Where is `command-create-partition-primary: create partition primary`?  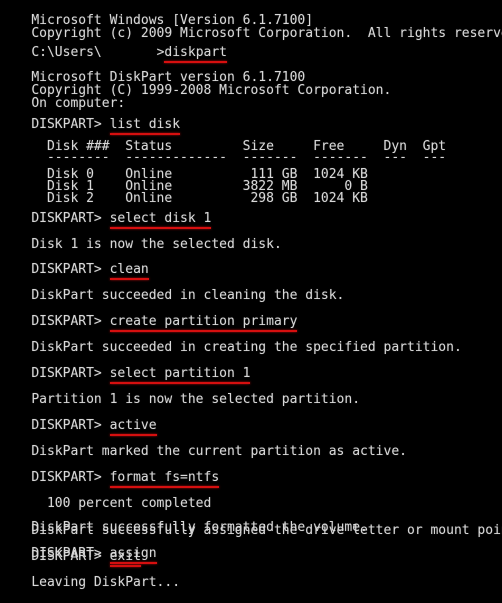
command-create-partition-primary: create partition primary is located at coordinates (203, 323).